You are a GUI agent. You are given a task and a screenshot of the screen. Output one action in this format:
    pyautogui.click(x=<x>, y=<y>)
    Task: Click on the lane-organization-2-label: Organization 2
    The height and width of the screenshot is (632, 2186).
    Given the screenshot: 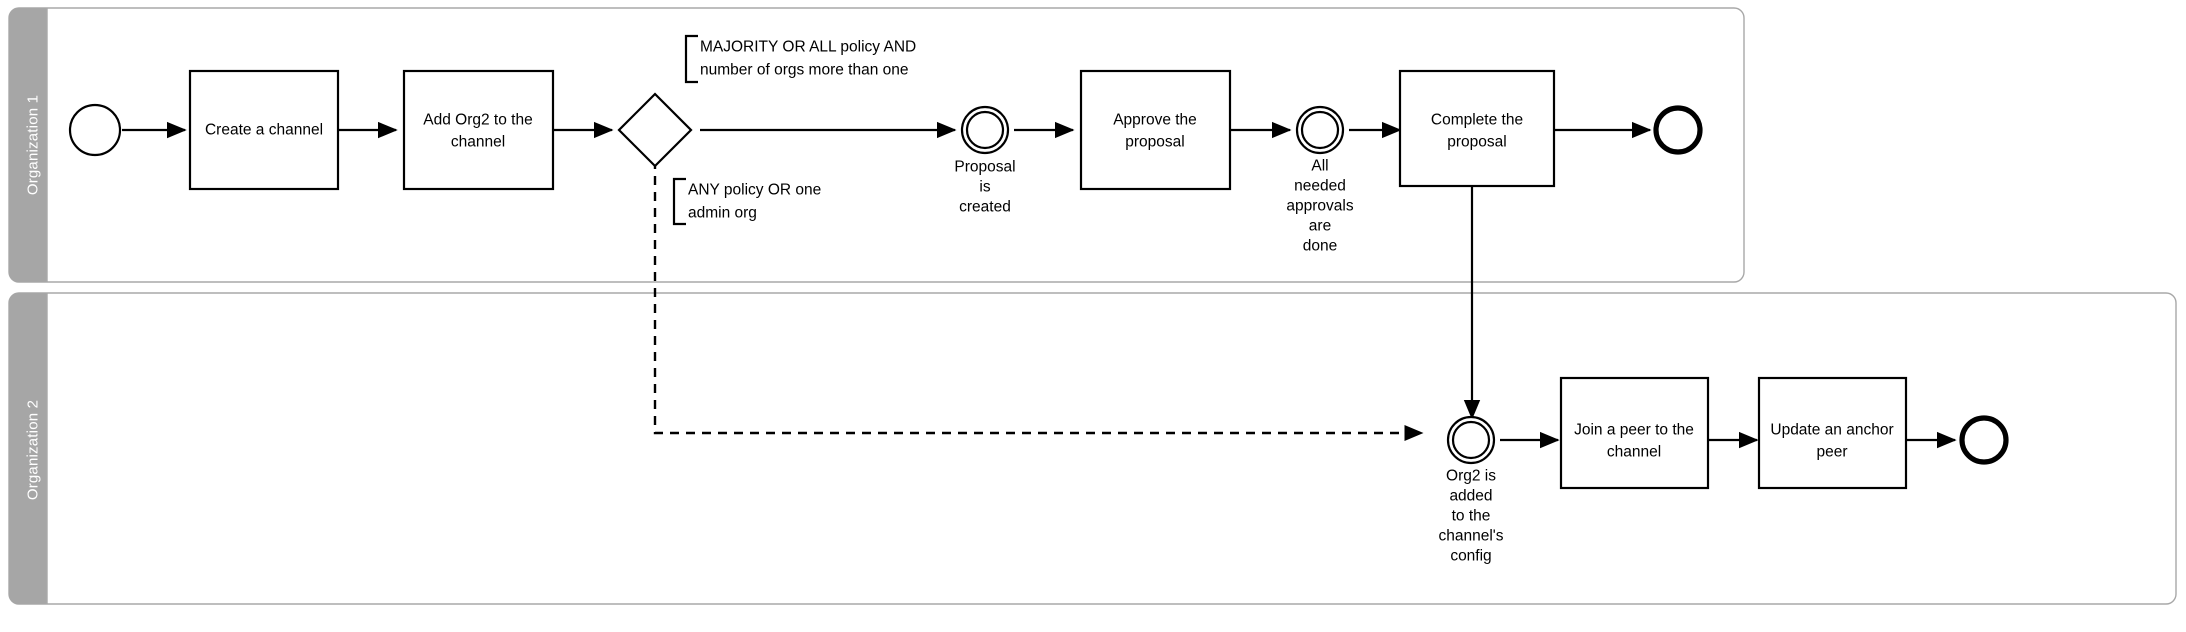 What is the action you would take?
    pyautogui.click(x=33, y=450)
    